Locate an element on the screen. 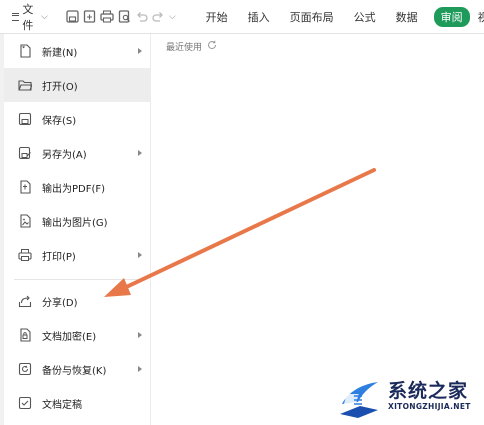 Image resolution: width=484 pixels, height=425 pixels. menu-item-export-pdf: 输出为PDF(F) is located at coordinates (77, 187).